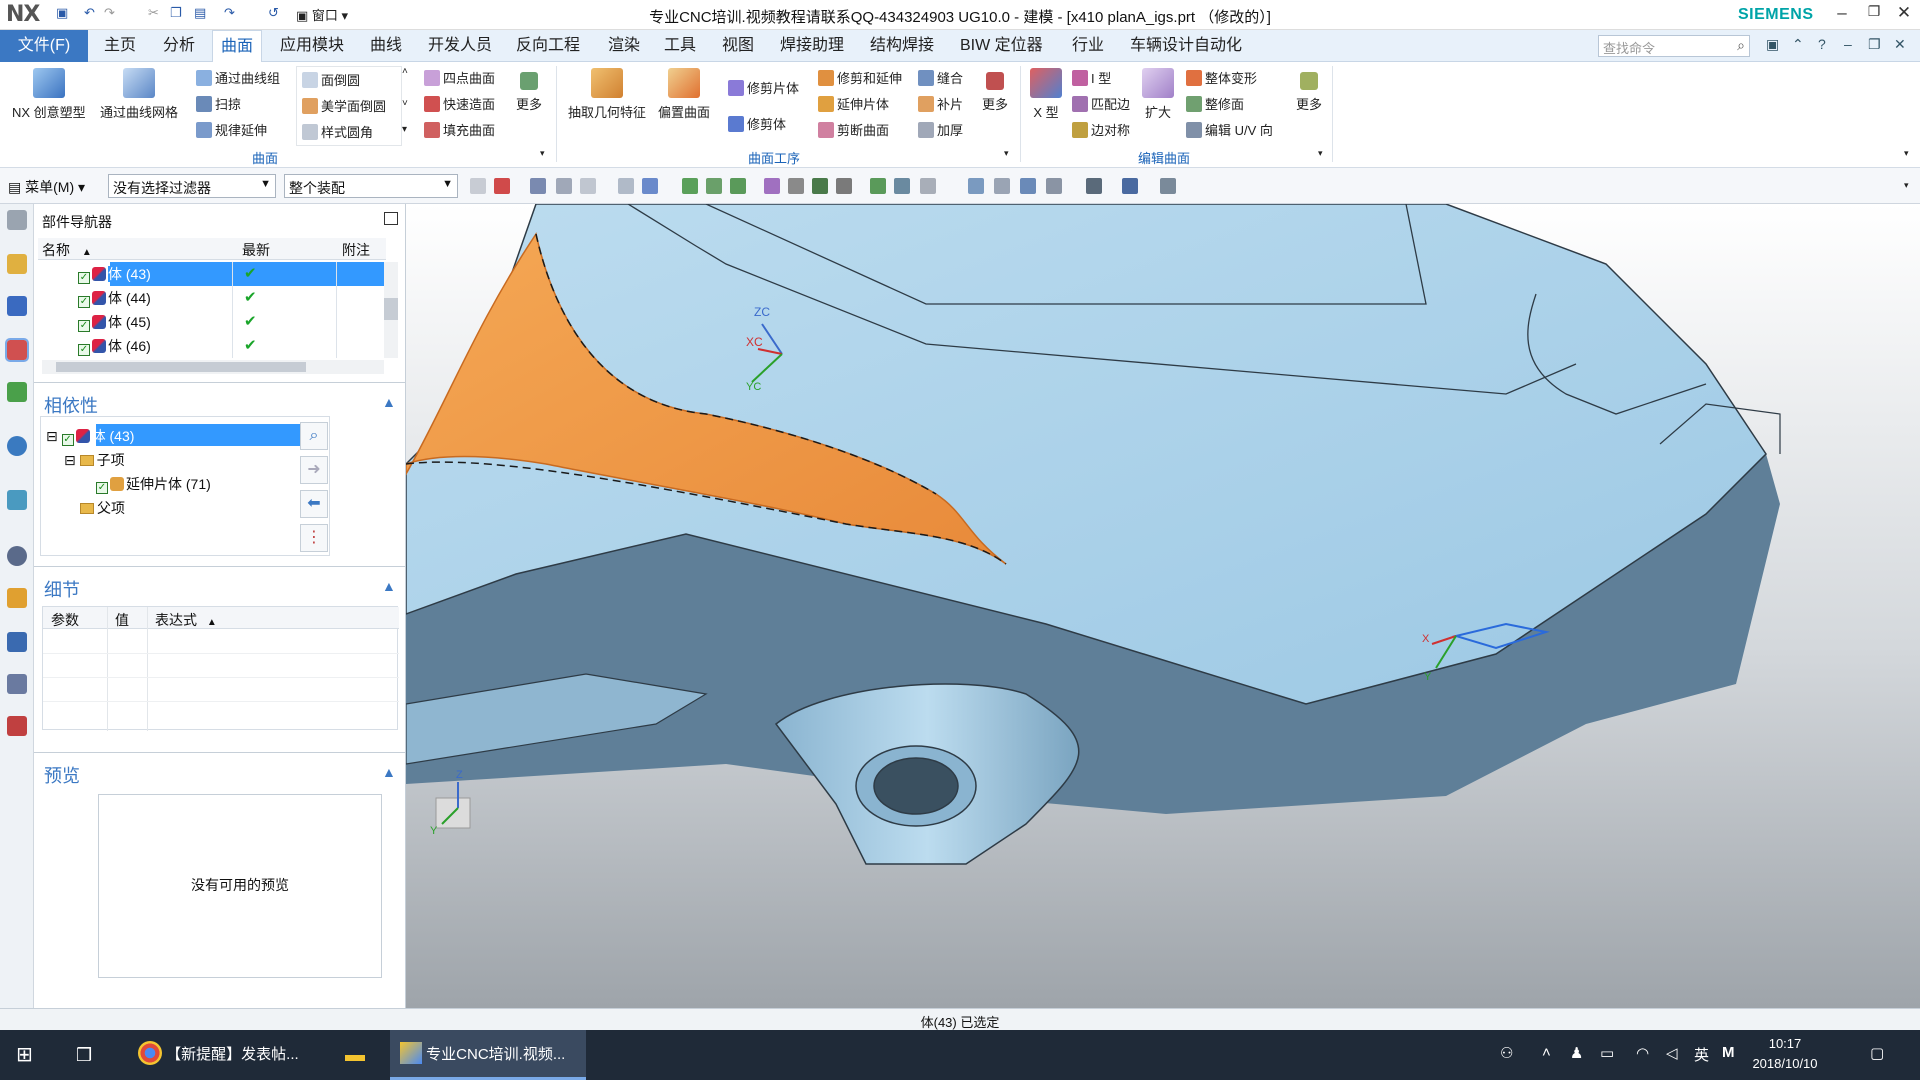 The width and height of the screenshot is (1920, 1080). I want to click on restore-button: ❐, so click(1874, 11).